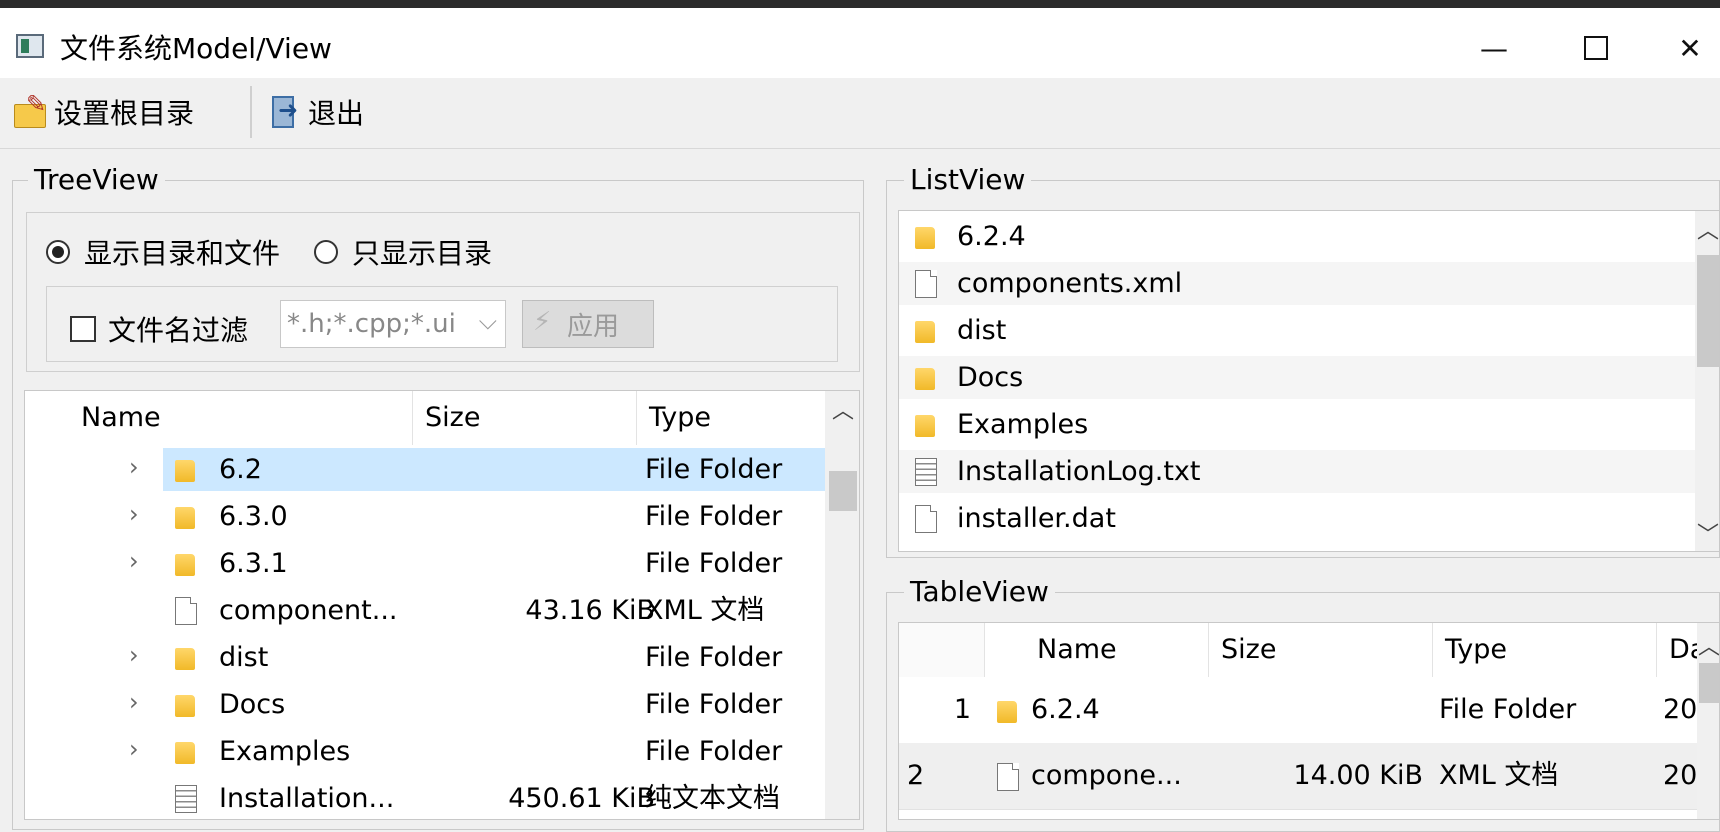 The width and height of the screenshot is (1720, 832). Describe the element at coordinates (1297, 330) in the screenshot. I see `list-item: dist` at that location.